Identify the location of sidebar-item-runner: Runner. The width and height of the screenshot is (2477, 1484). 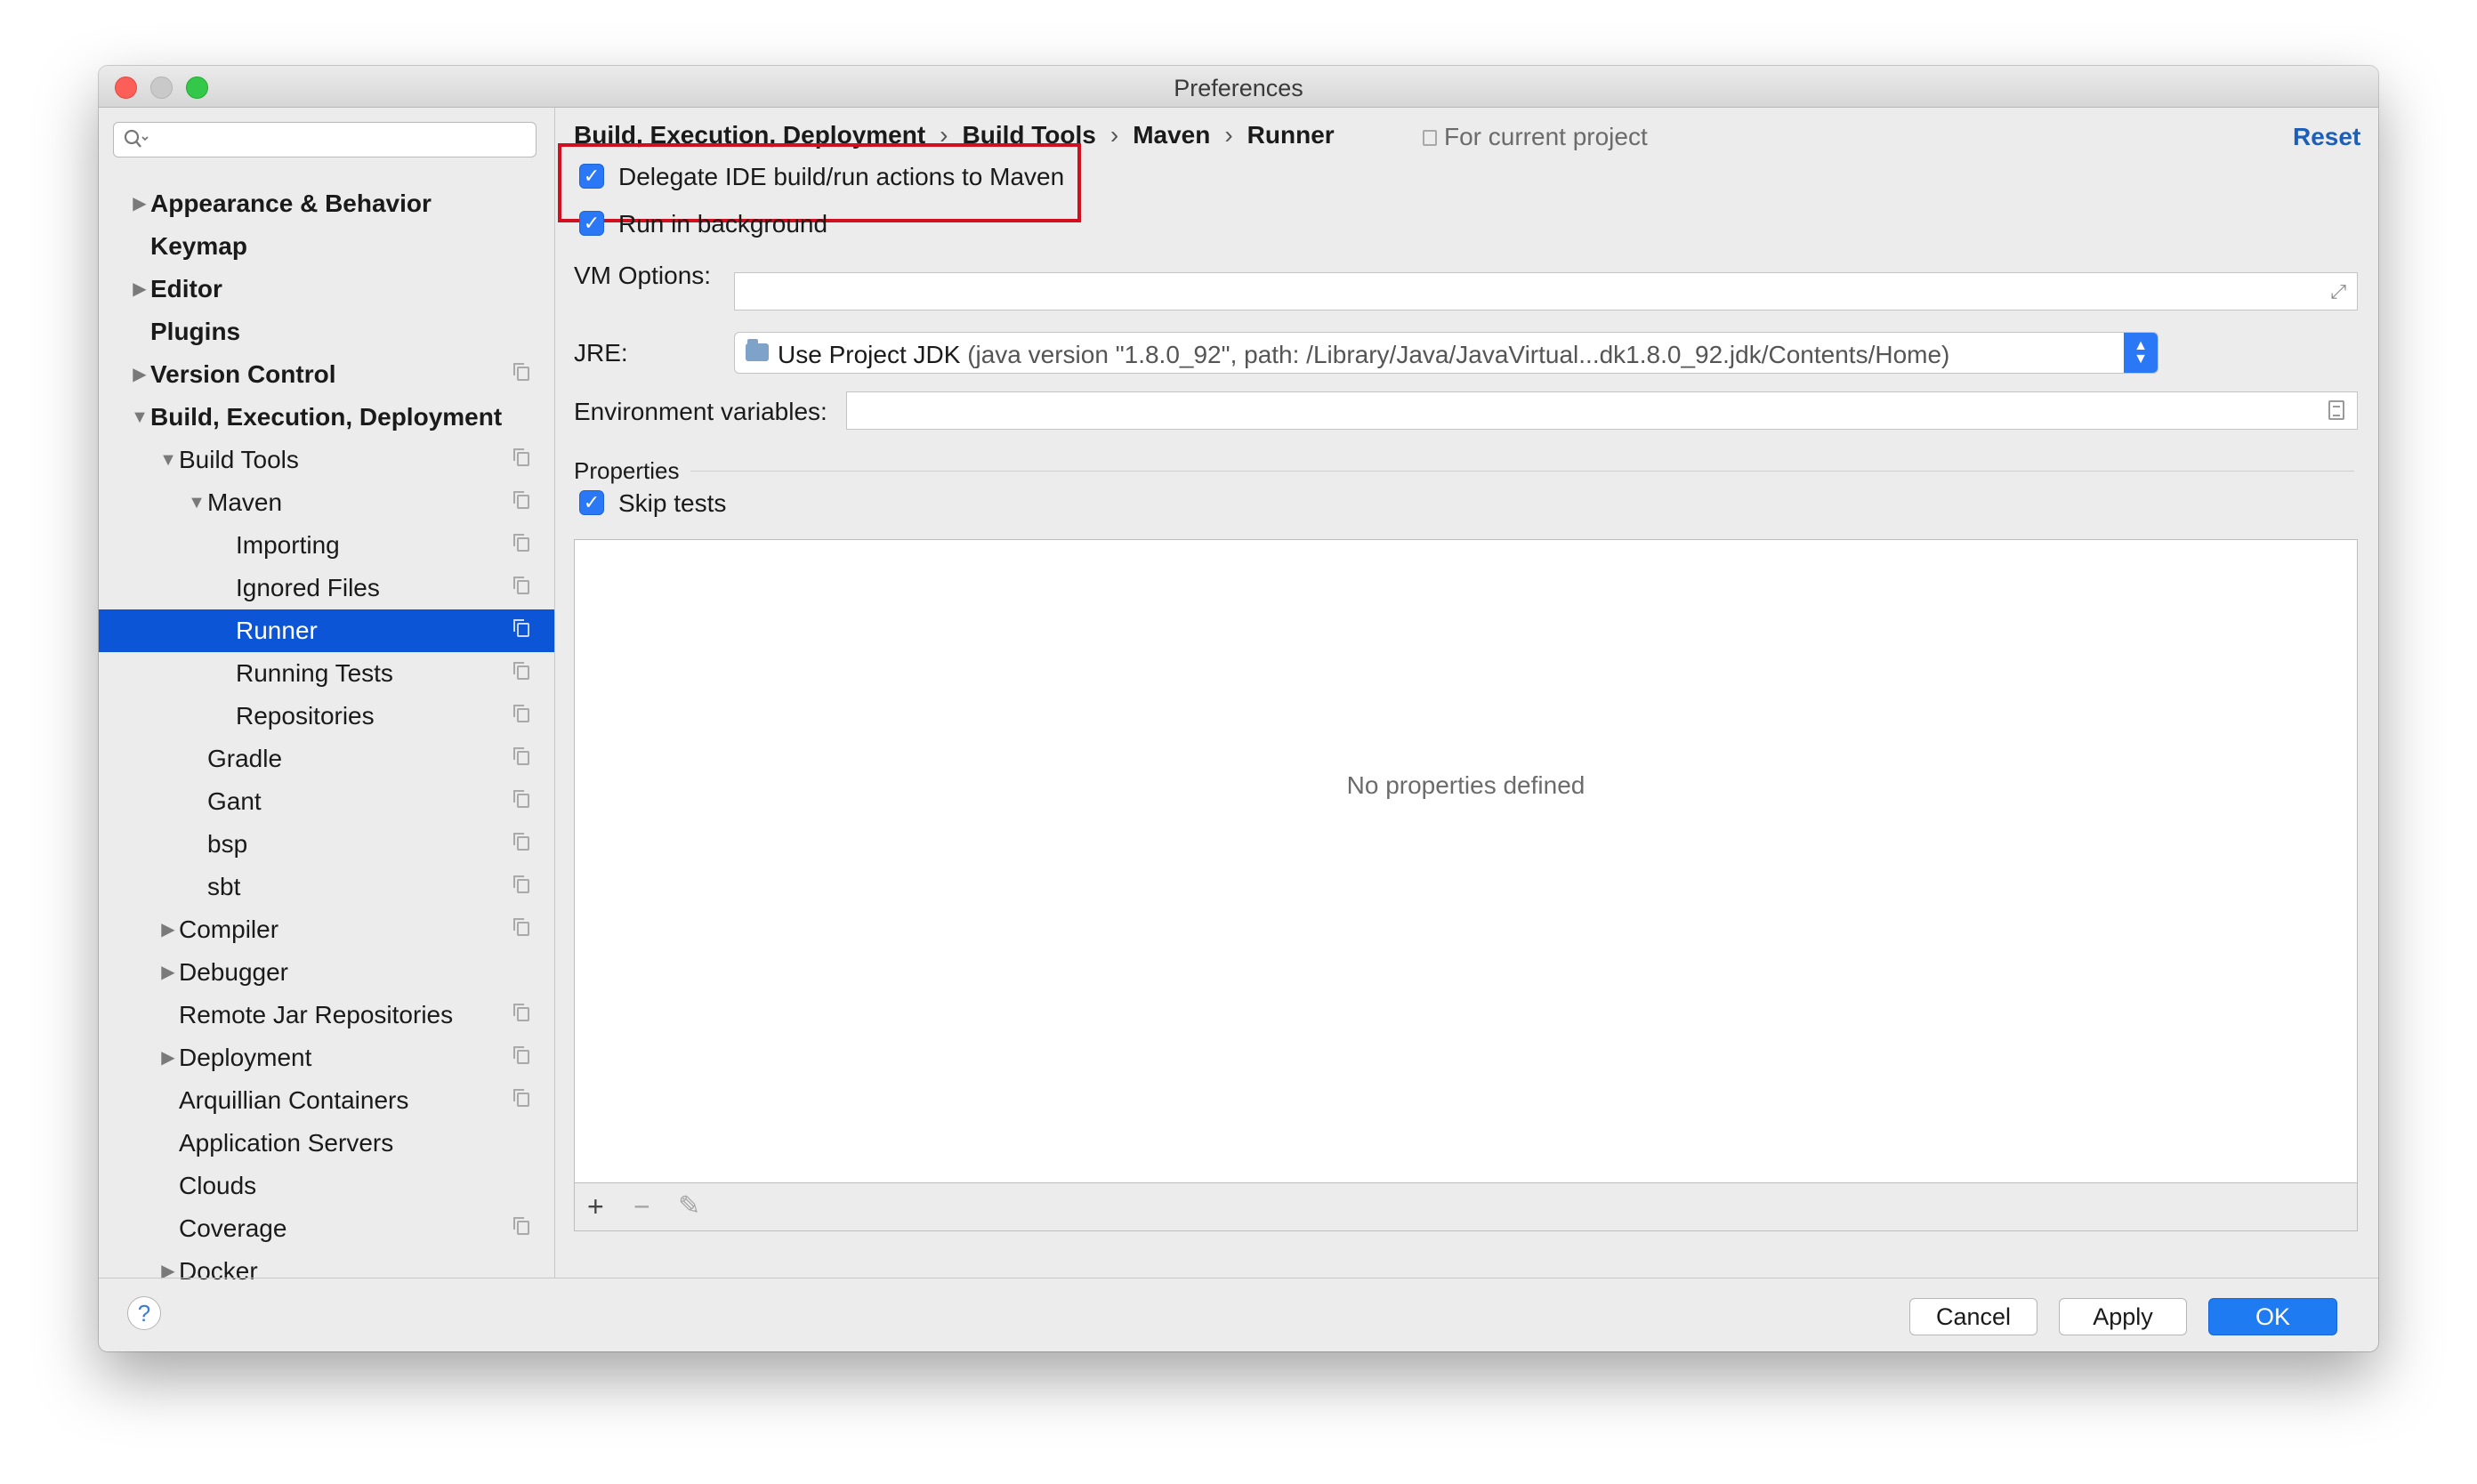
(326, 630).